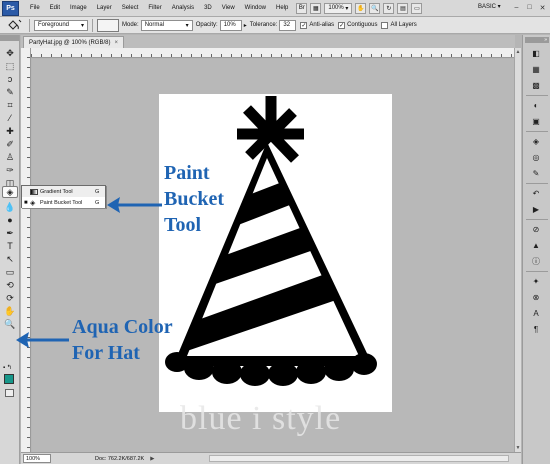 The image size is (550, 464). Describe the element at coordinates (10, 92) in the screenshot. I see `quick-selection-tool-icon: ✎` at that location.